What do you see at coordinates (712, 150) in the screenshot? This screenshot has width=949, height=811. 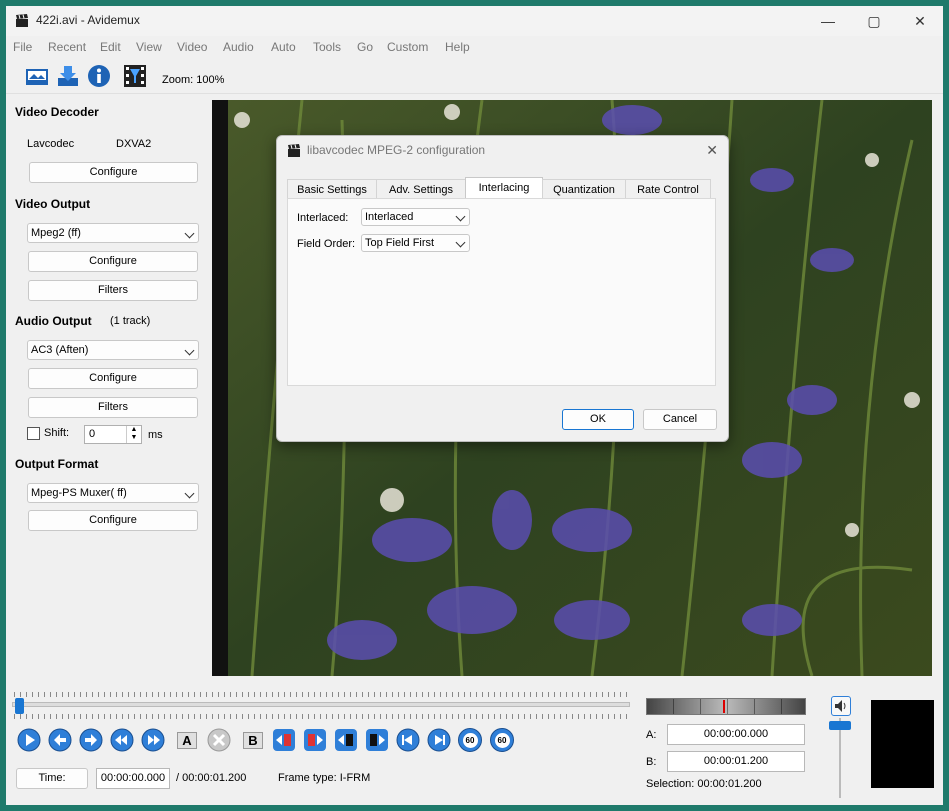 I see `dialog-close-icon: ✕` at bounding box center [712, 150].